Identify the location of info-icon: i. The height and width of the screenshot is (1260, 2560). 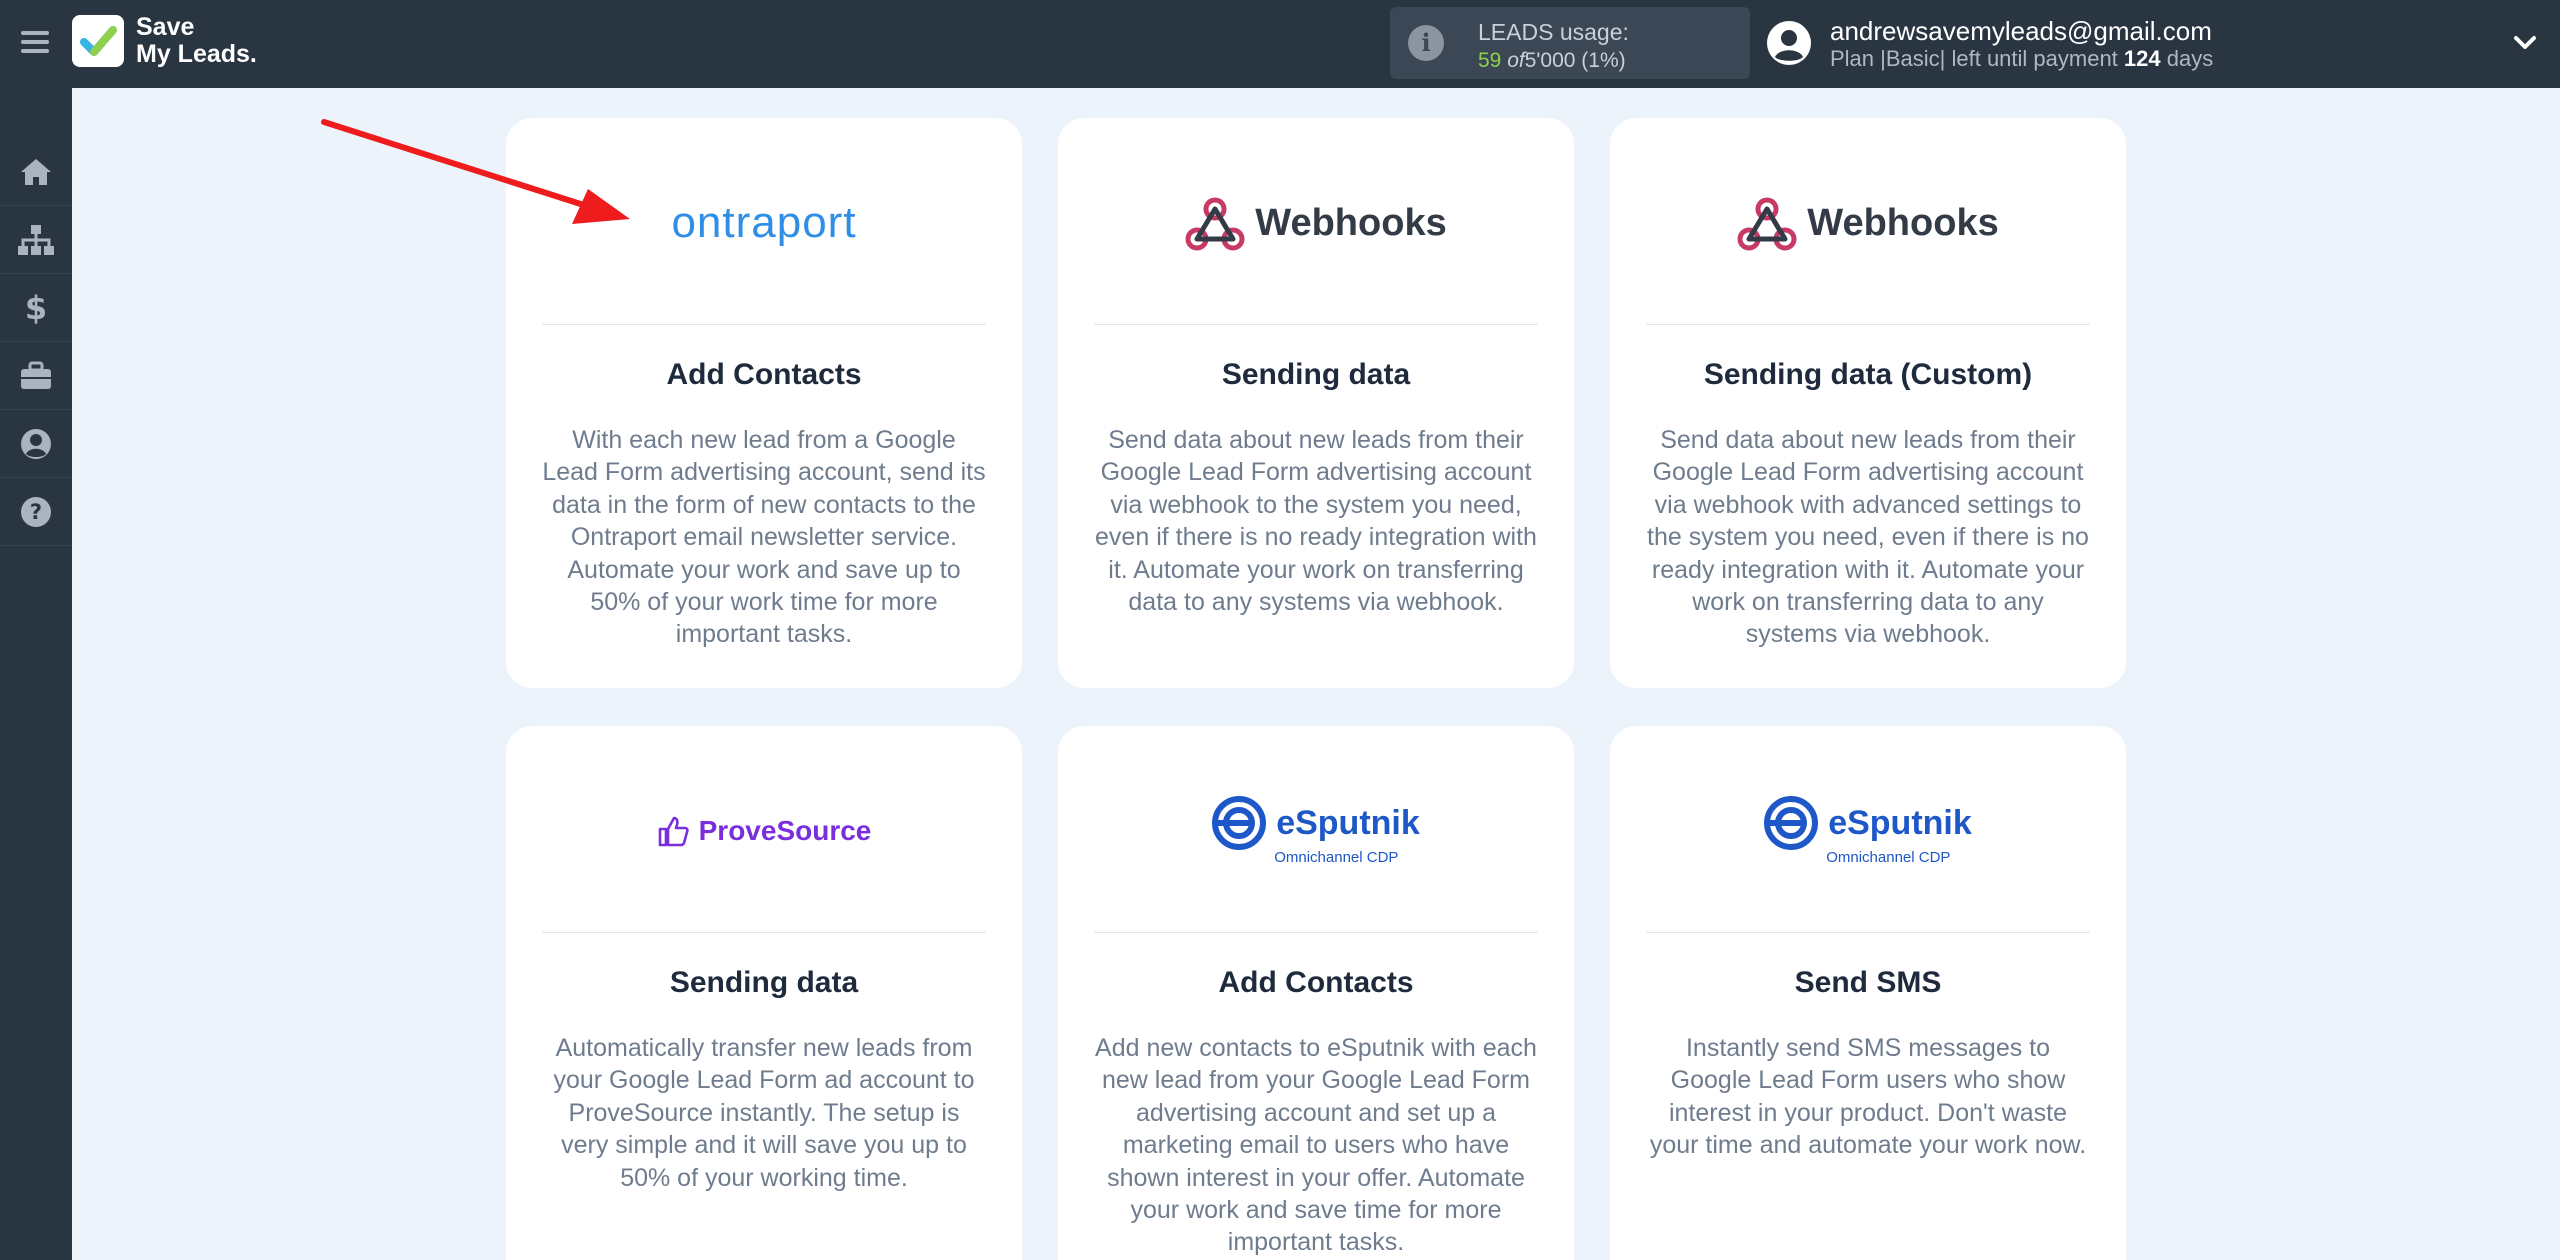
(1426, 43).